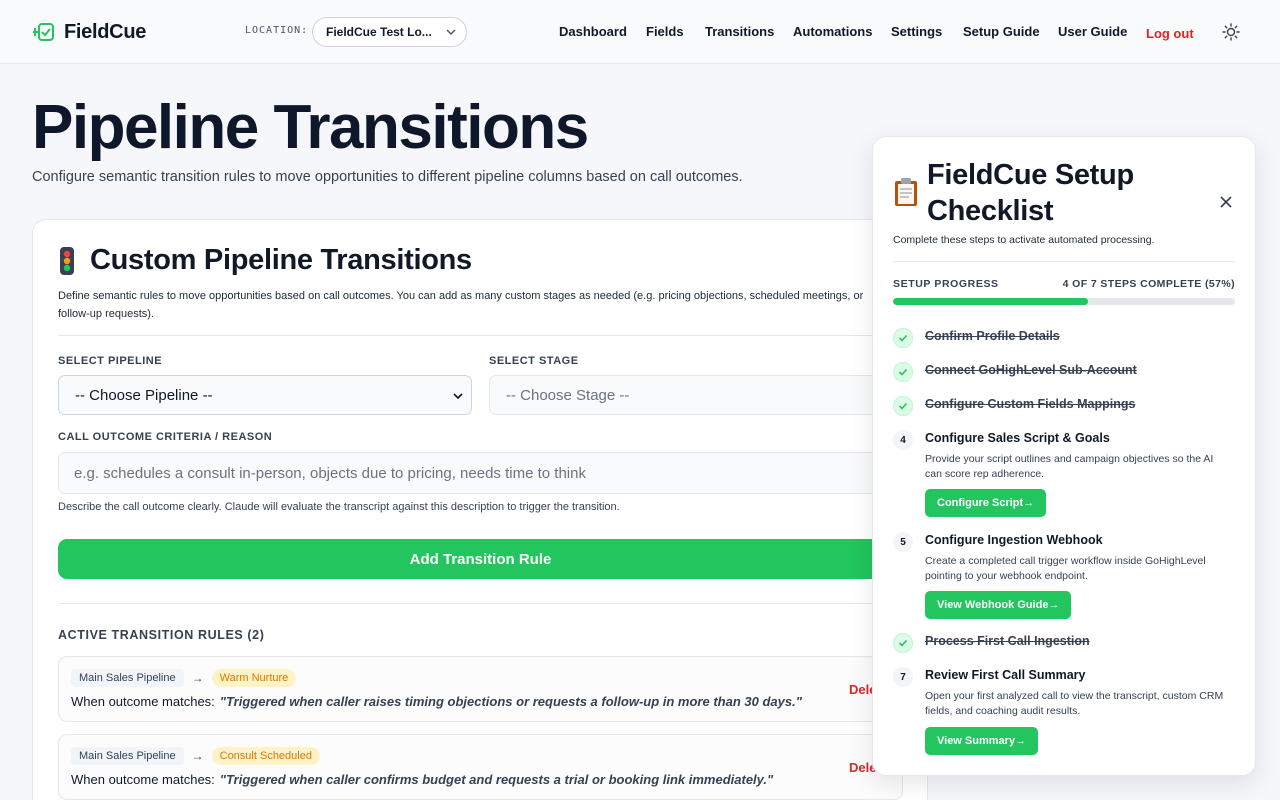  I want to click on criteria-label: CALL OUTCOME CRITERIA / REASON, so click(165, 437).